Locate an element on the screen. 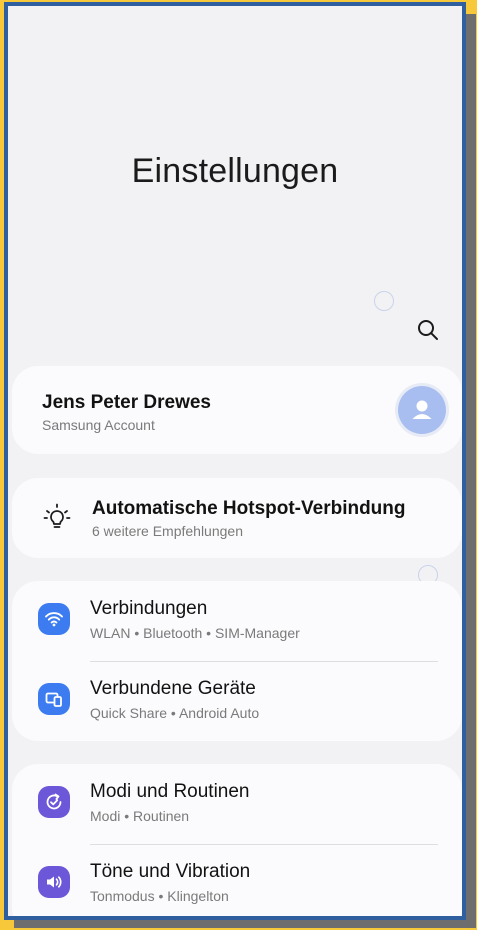 Image resolution: width=477 pixels, height=930 pixels. search-button is located at coordinates (429, 331).